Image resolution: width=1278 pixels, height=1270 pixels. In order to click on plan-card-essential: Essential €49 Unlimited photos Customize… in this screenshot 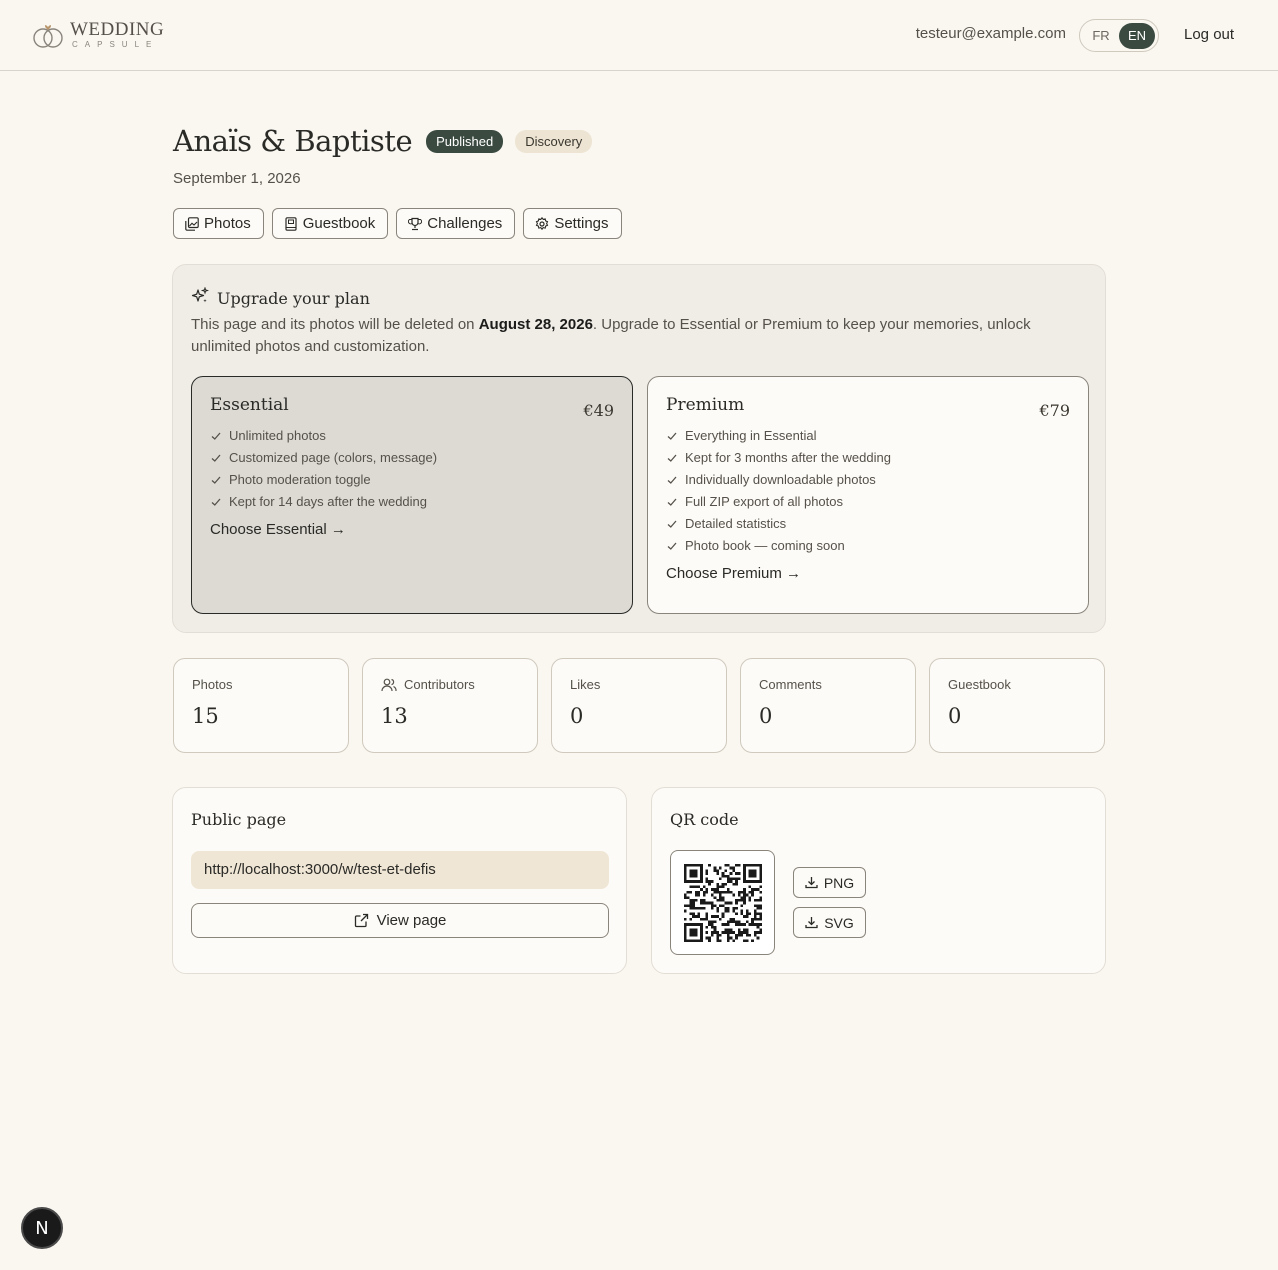, I will do `click(412, 495)`.